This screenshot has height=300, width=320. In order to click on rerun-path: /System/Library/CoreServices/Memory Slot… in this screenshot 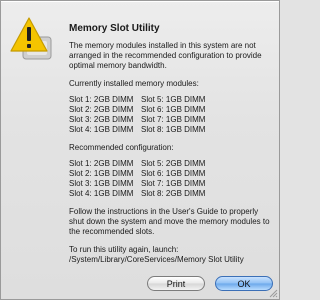, I will do `click(156, 259)`.